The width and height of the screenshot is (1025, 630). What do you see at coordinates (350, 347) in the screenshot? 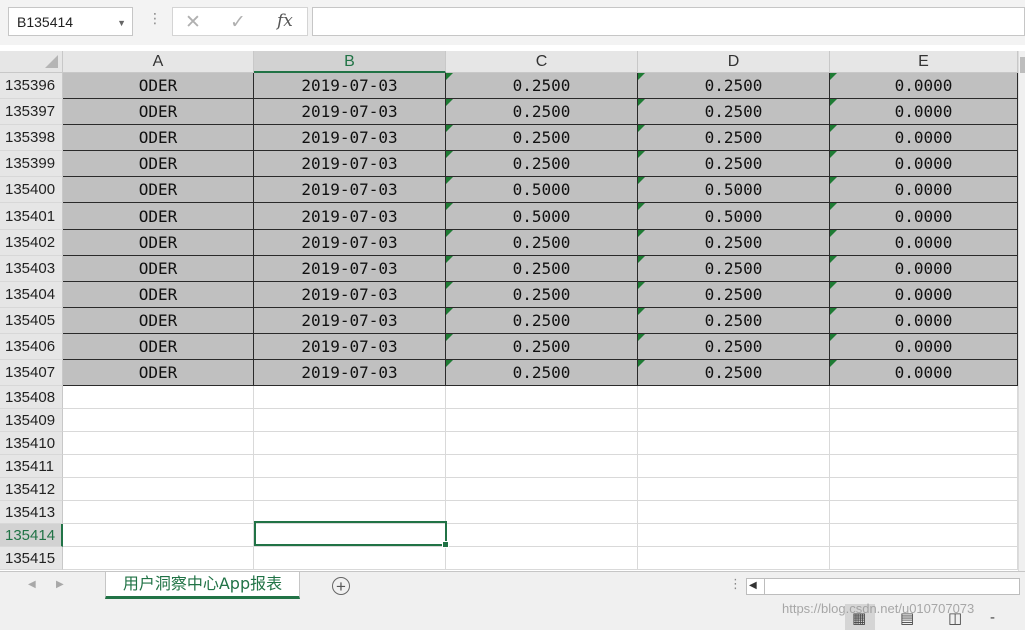
I see `cell-b-135406: 2019-07-03` at bounding box center [350, 347].